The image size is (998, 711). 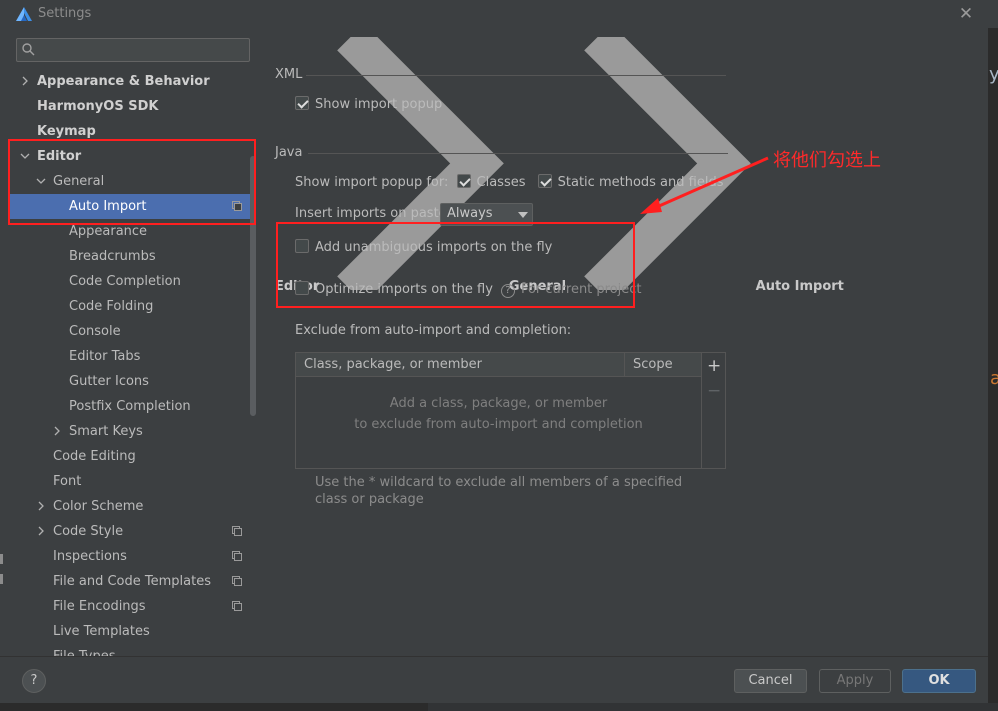 I want to click on cancel-button: Cancel, so click(x=770, y=681).